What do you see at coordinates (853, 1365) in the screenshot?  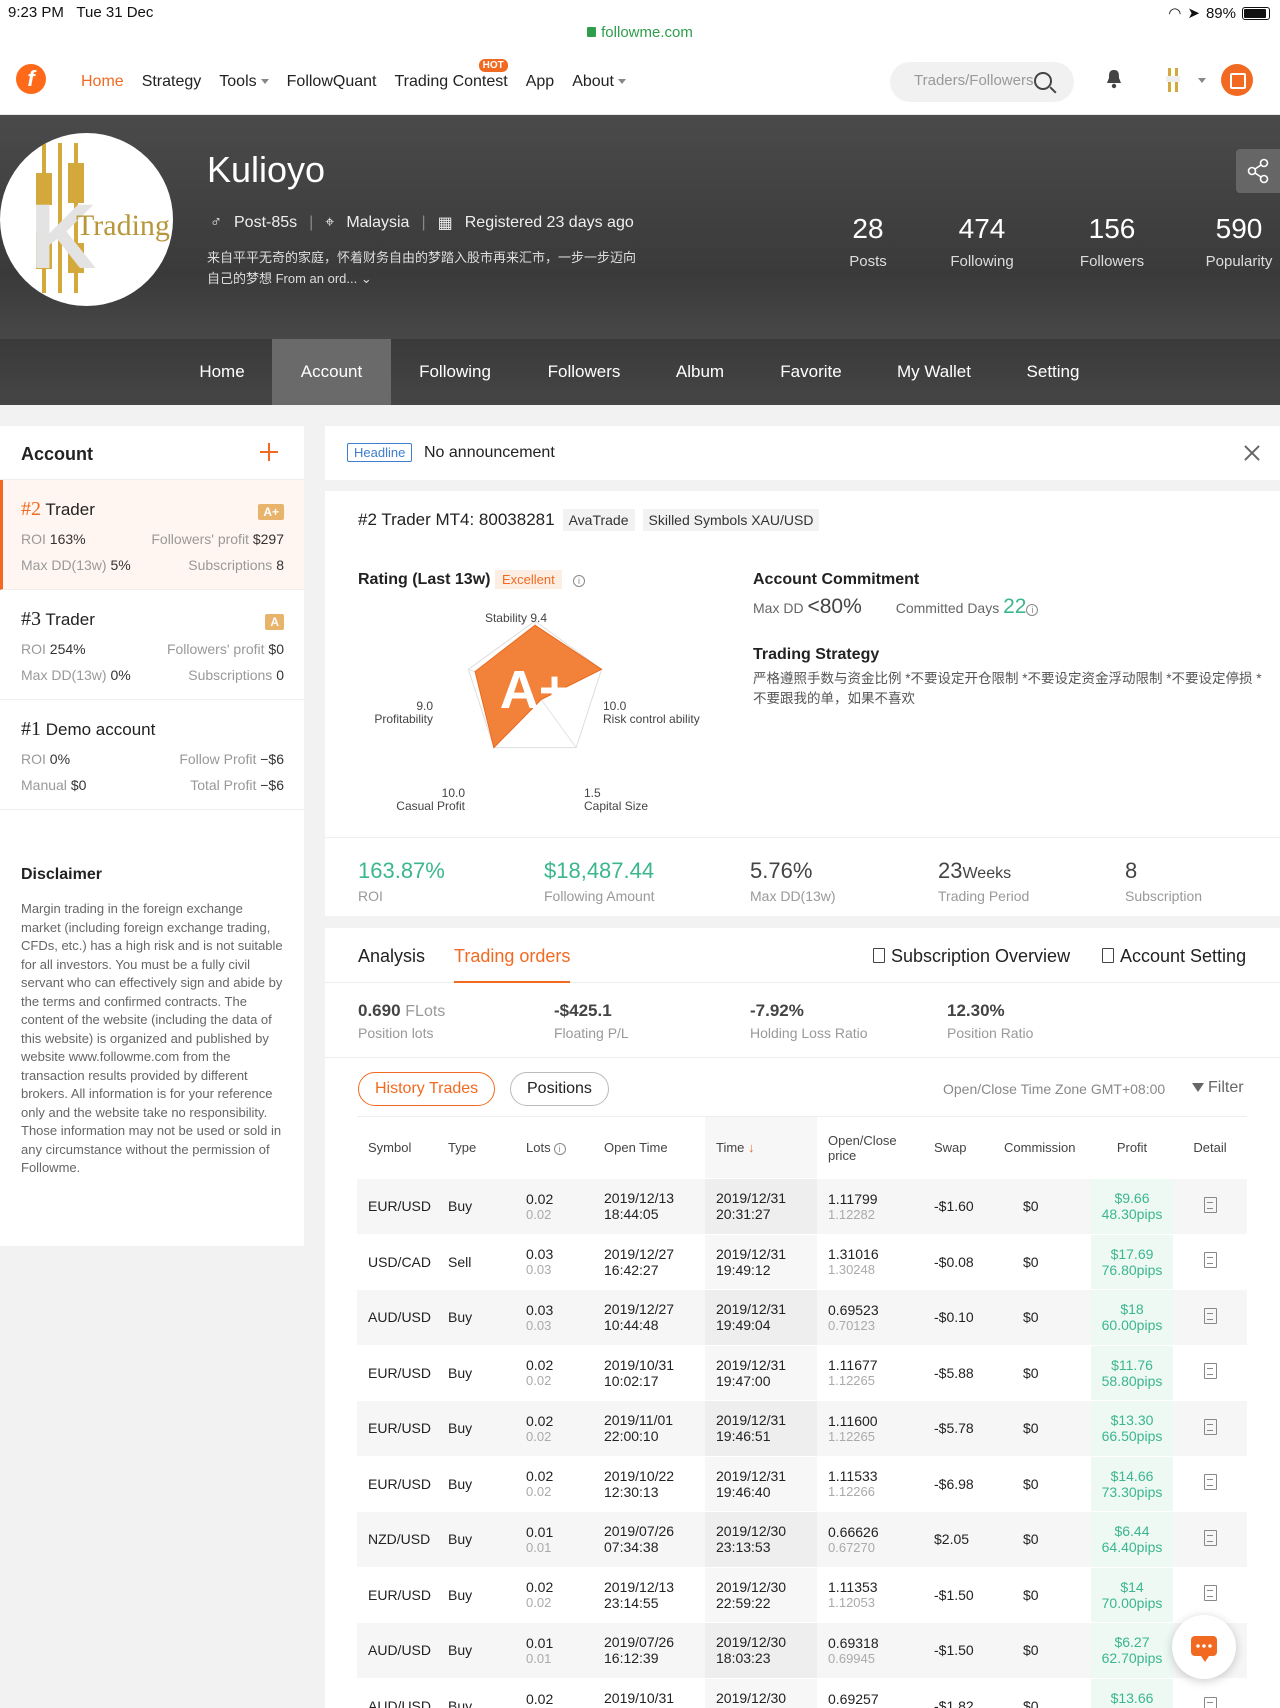 I see `open-price: 1.11677` at bounding box center [853, 1365].